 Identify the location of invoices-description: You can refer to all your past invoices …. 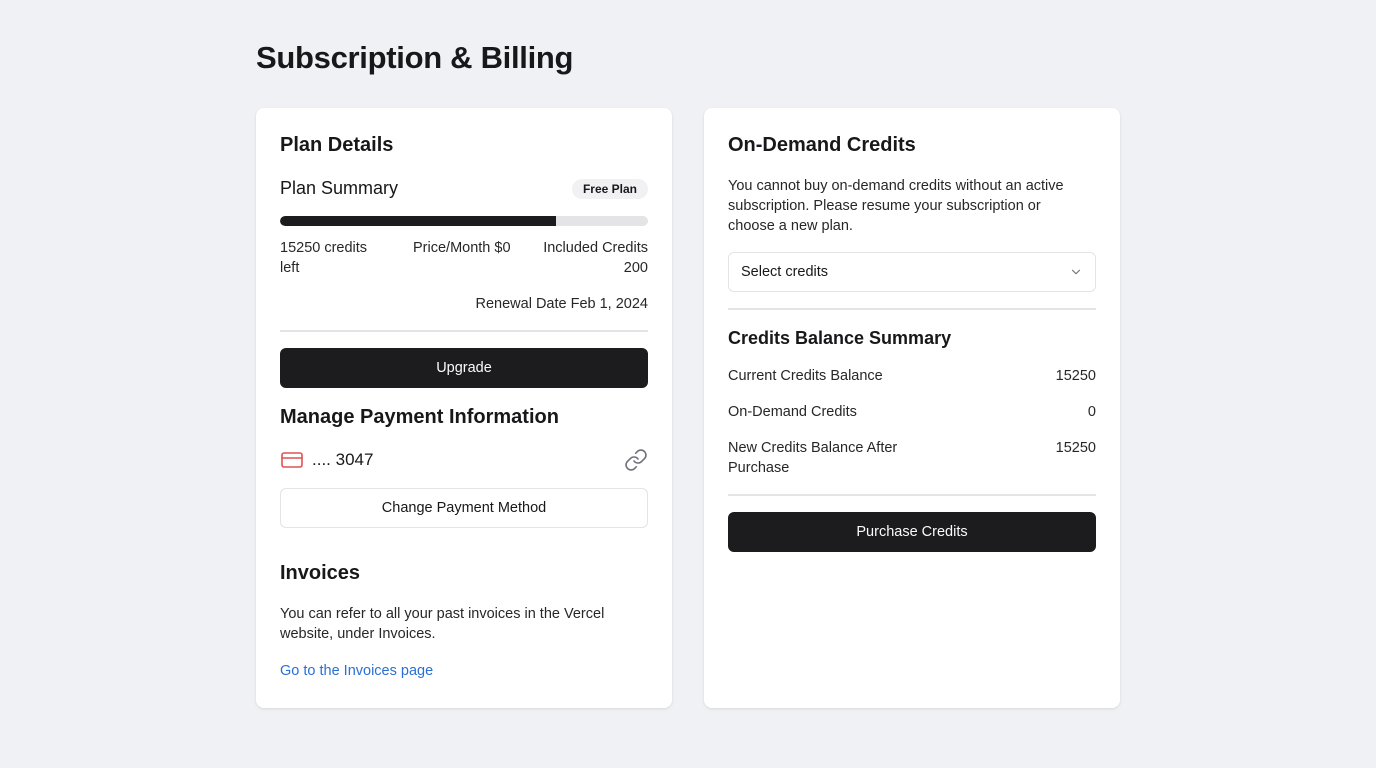
(442, 624).